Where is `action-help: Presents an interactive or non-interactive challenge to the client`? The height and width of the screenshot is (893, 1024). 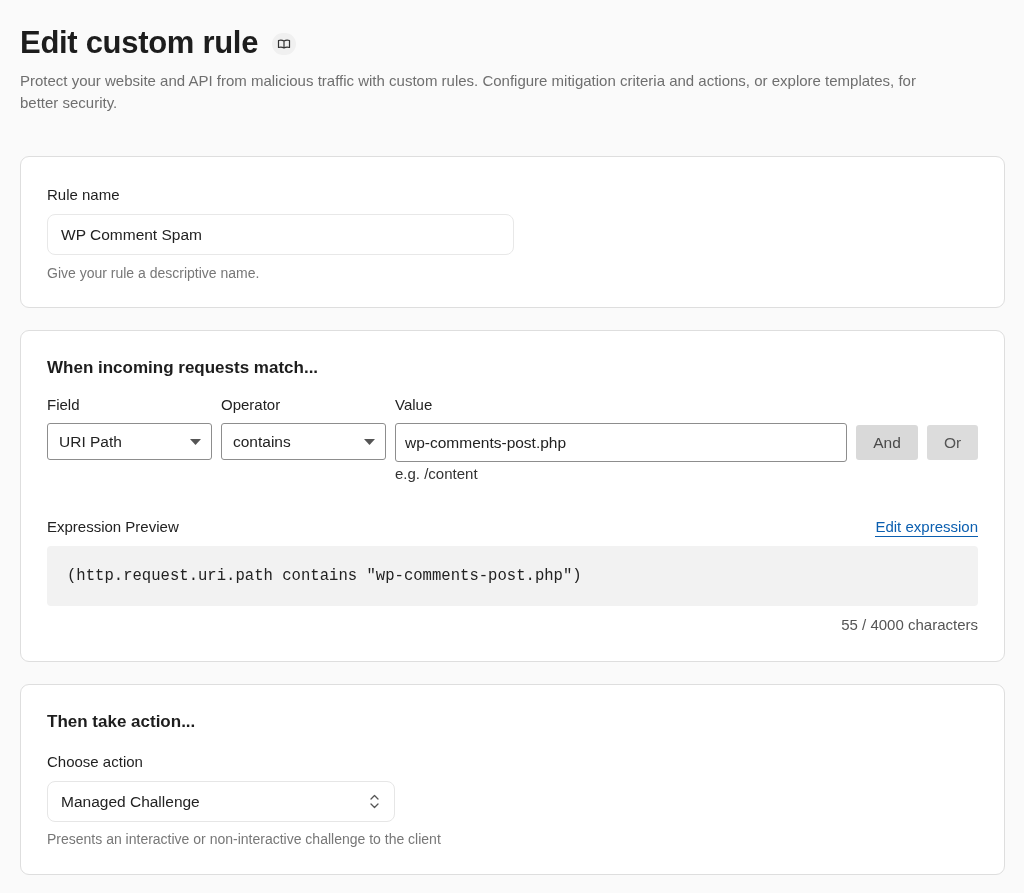
action-help: Presents an interactive or non-interactive challenge to the client is located at coordinates (244, 839).